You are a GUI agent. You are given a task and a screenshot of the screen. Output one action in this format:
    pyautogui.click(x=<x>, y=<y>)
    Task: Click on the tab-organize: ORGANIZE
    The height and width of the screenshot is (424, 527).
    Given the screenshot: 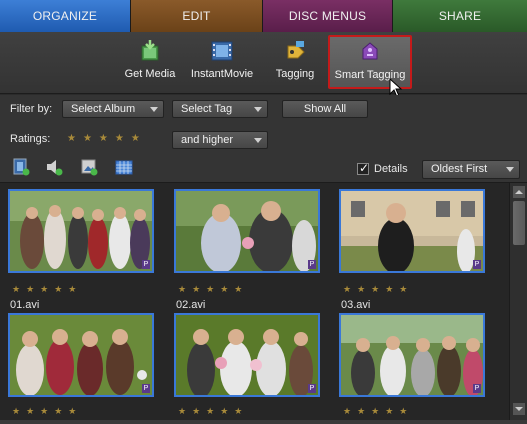 What is the action you would take?
    pyautogui.click(x=65, y=16)
    